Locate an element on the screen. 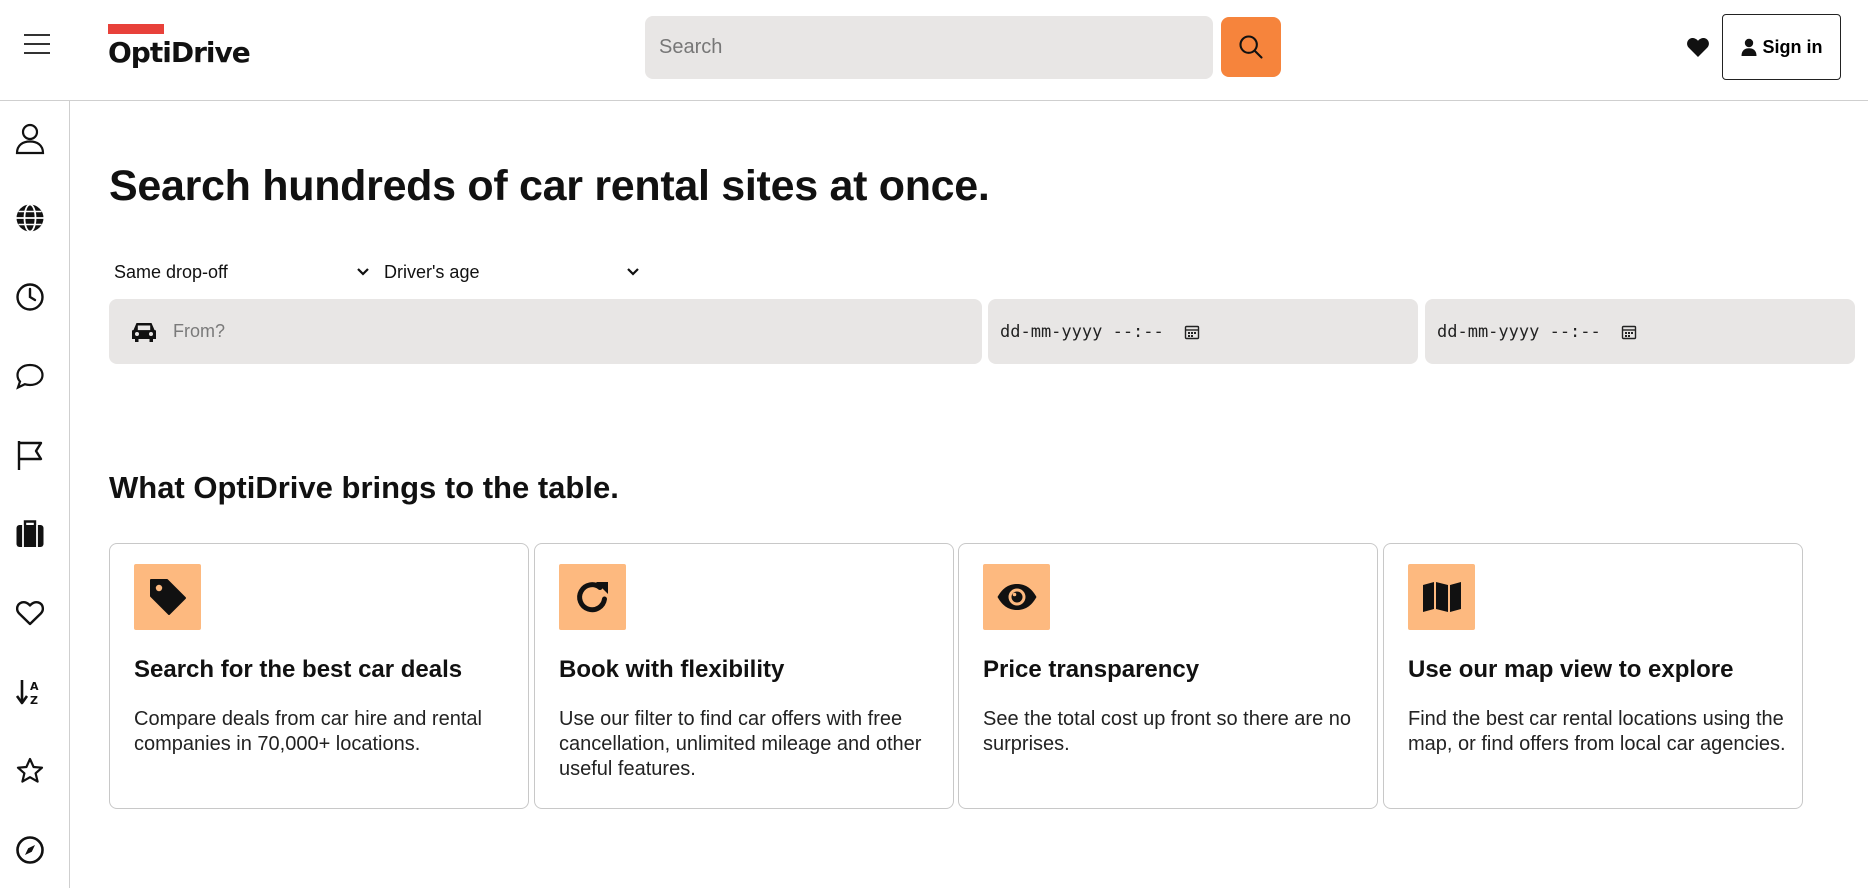 This screenshot has height=888, width=1868. map-icon is located at coordinates (1441, 597).